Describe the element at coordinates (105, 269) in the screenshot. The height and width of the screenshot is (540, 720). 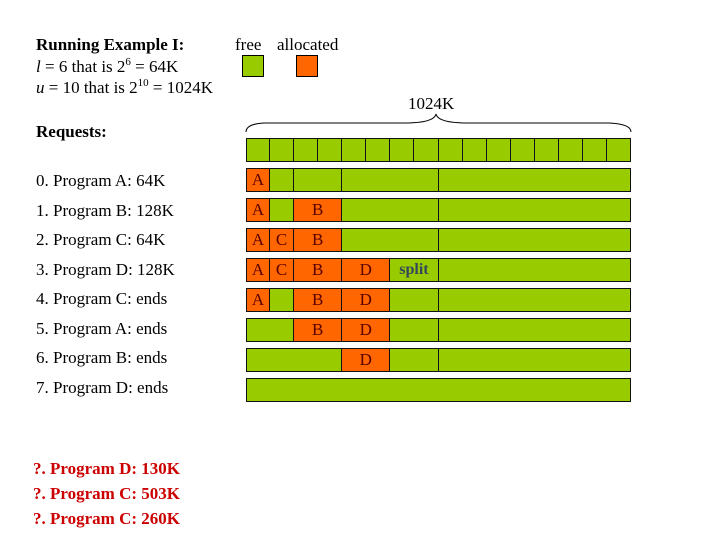
I see `request-item: 3. Program D: 128K` at that location.